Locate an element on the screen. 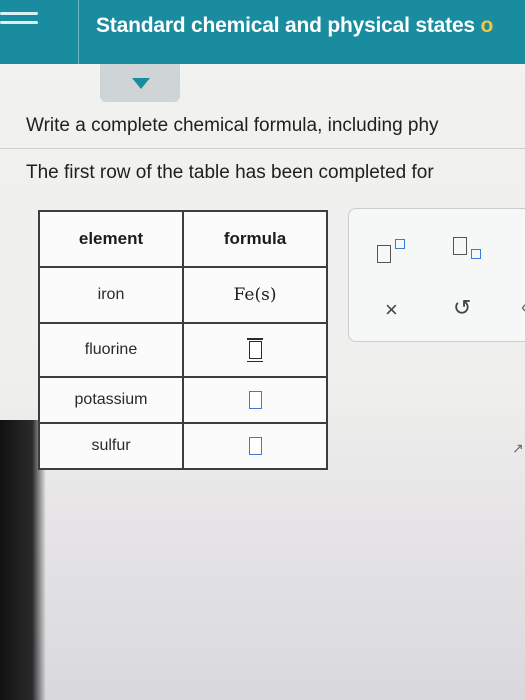  table-row: potassium is located at coordinates (183, 401).